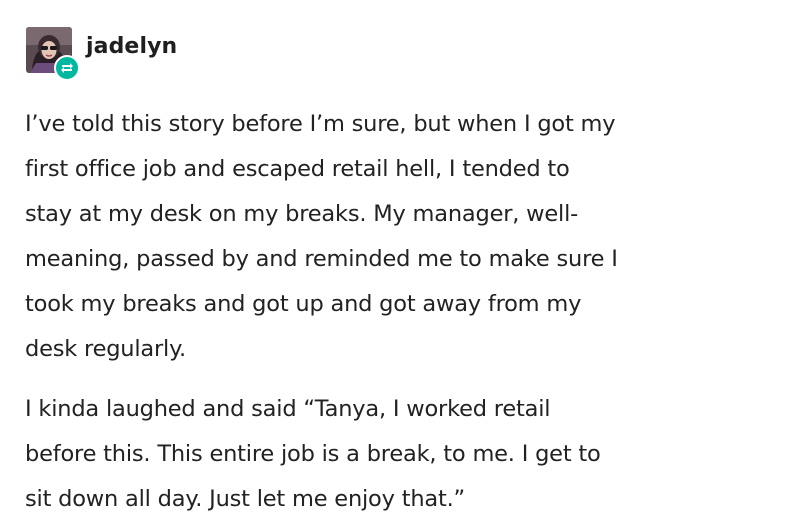 The width and height of the screenshot is (800, 530). I want to click on avatar-container, so click(53, 54).